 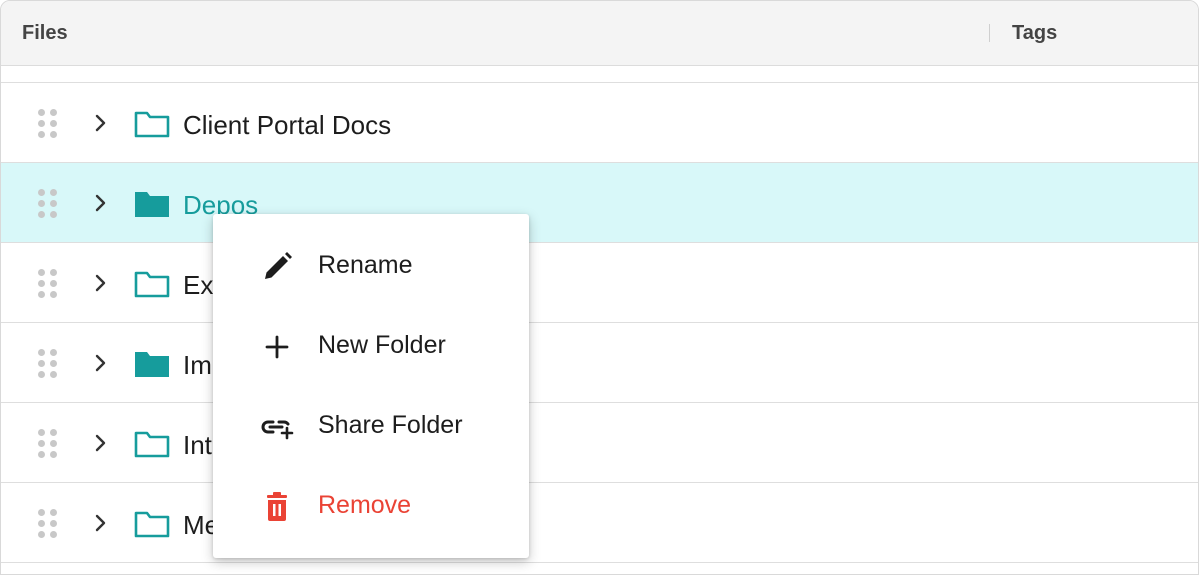 What do you see at coordinates (45, 33) in the screenshot?
I see `files-column-header: Files` at bounding box center [45, 33].